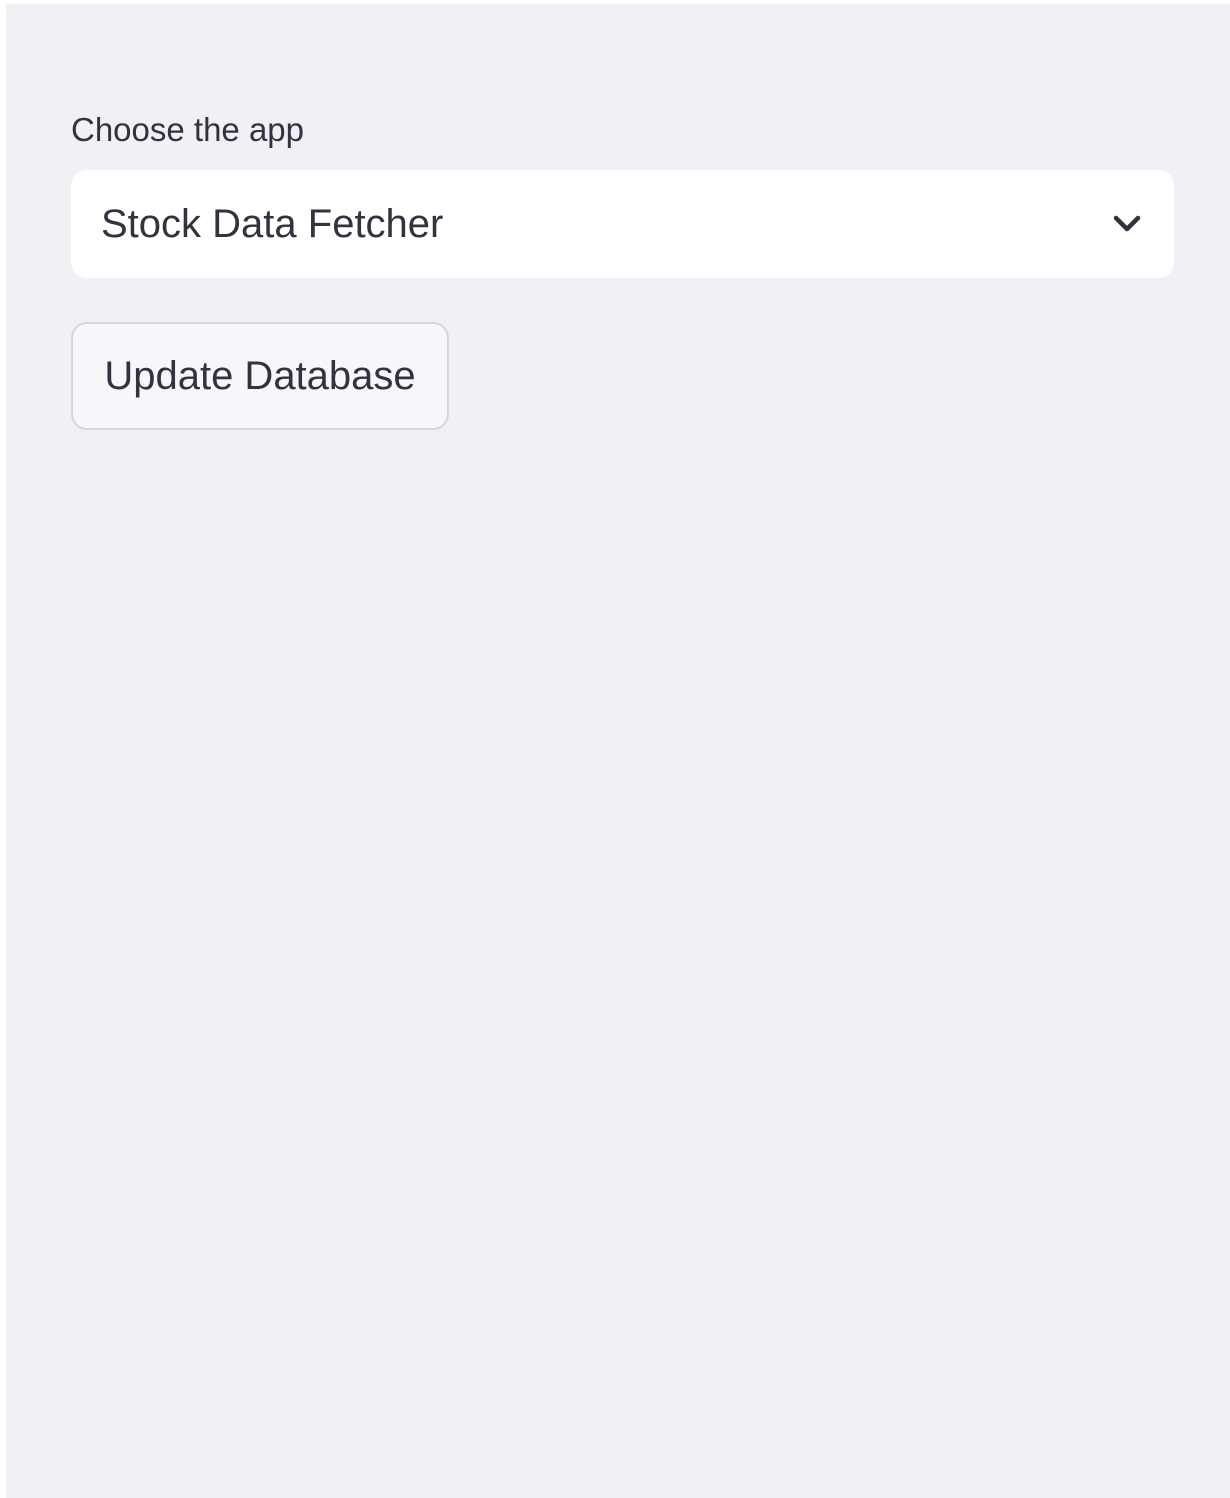 The height and width of the screenshot is (1498, 1230). Describe the element at coordinates (260, 376) in the screenshot. I see `update-database-button: Update Database` at that location.